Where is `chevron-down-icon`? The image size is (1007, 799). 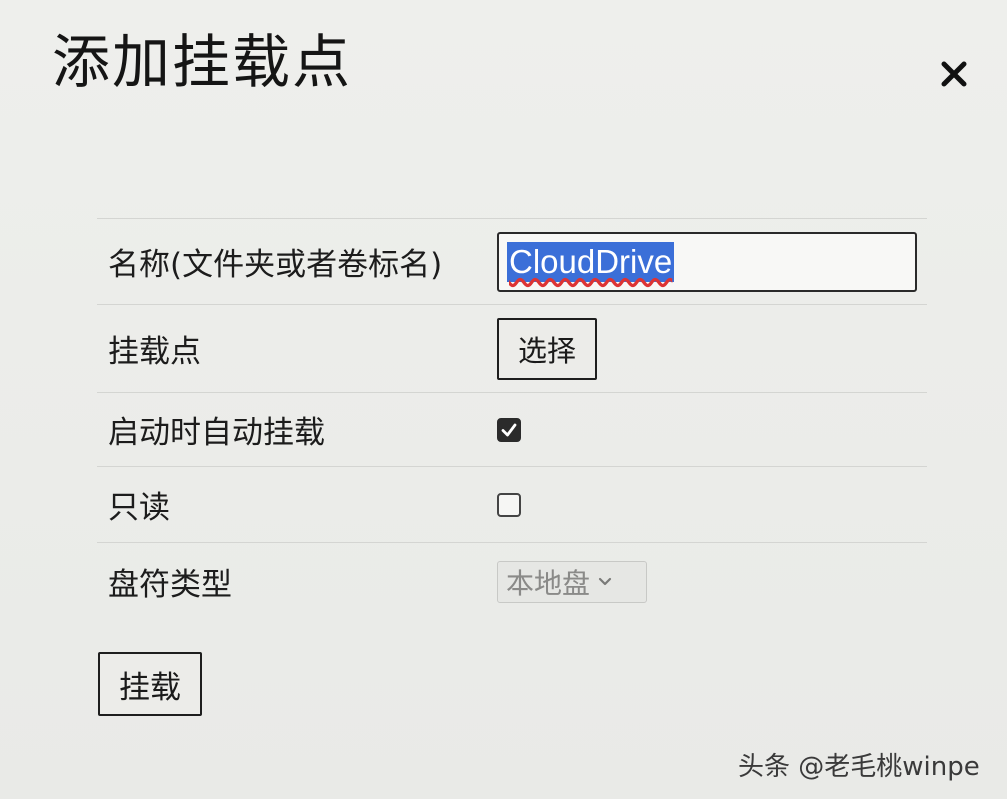
chevron-down-icon is located at coordinates (605, 582).